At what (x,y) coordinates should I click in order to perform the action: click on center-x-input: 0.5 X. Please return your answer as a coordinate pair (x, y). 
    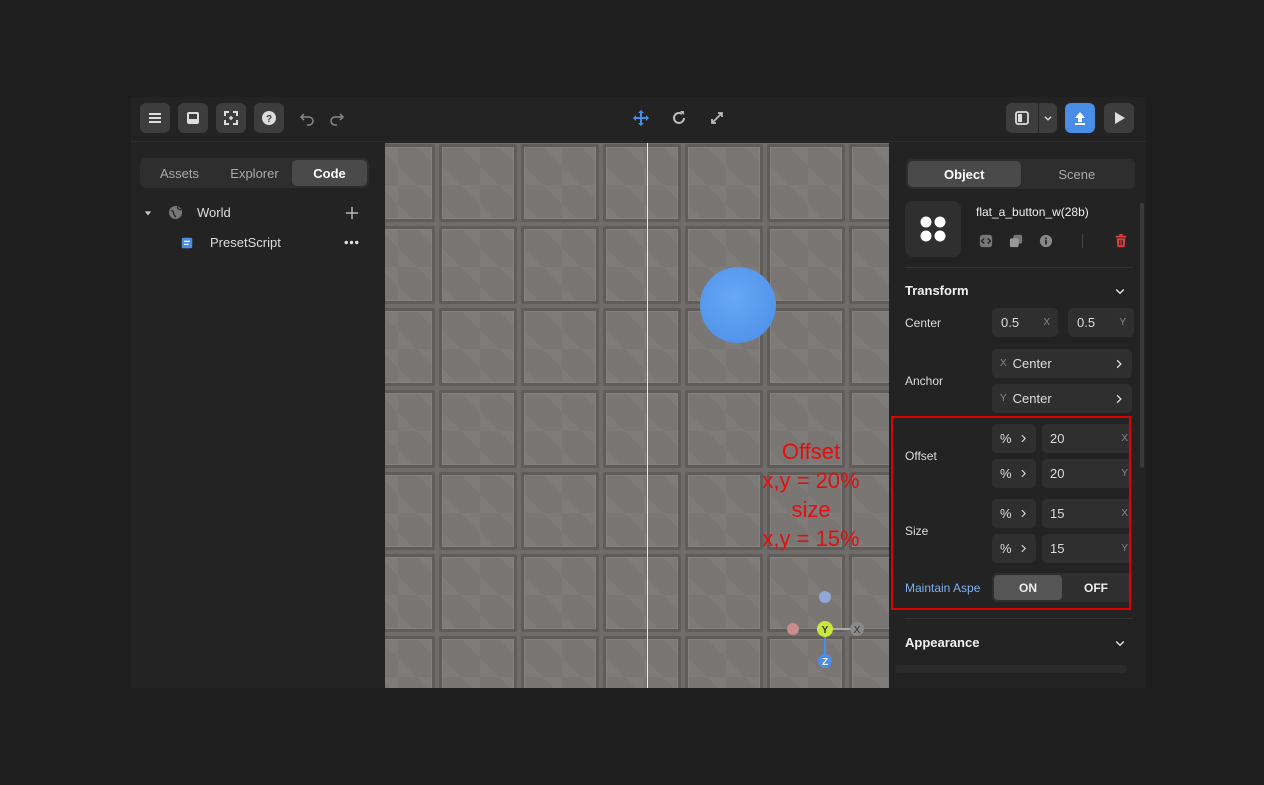
    Looking at the image, I should click on (1025, 322).